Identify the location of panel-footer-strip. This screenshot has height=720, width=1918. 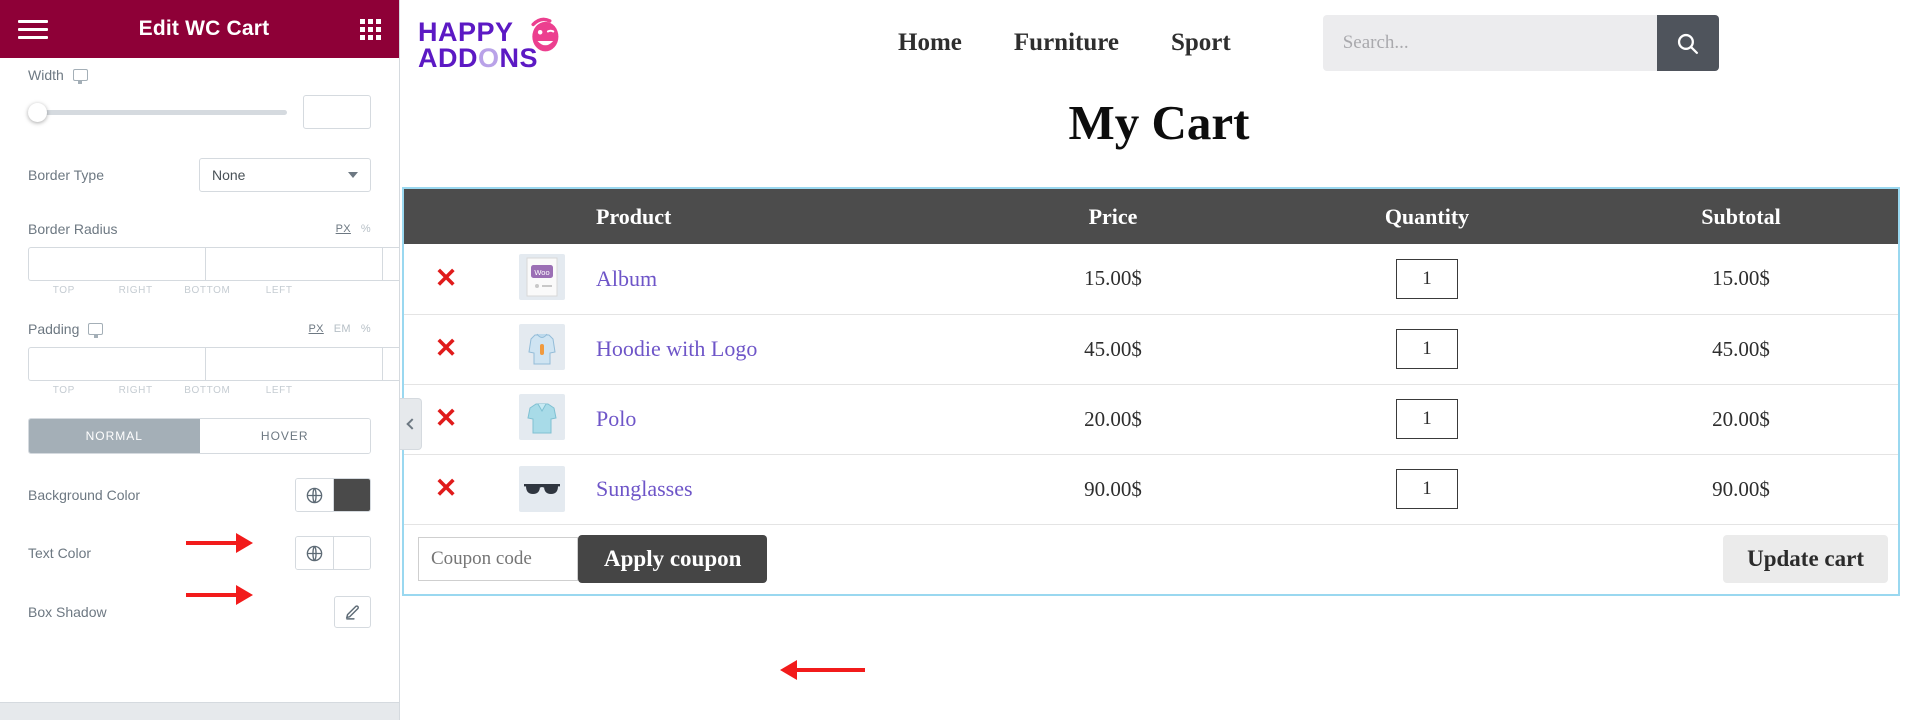
(199, 711).